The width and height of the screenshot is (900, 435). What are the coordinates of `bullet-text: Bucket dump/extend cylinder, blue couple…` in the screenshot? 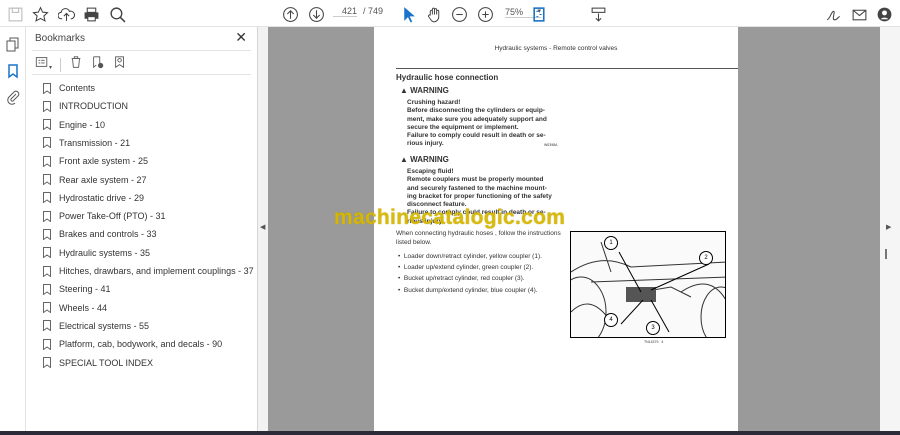 It's located at (470, 290).